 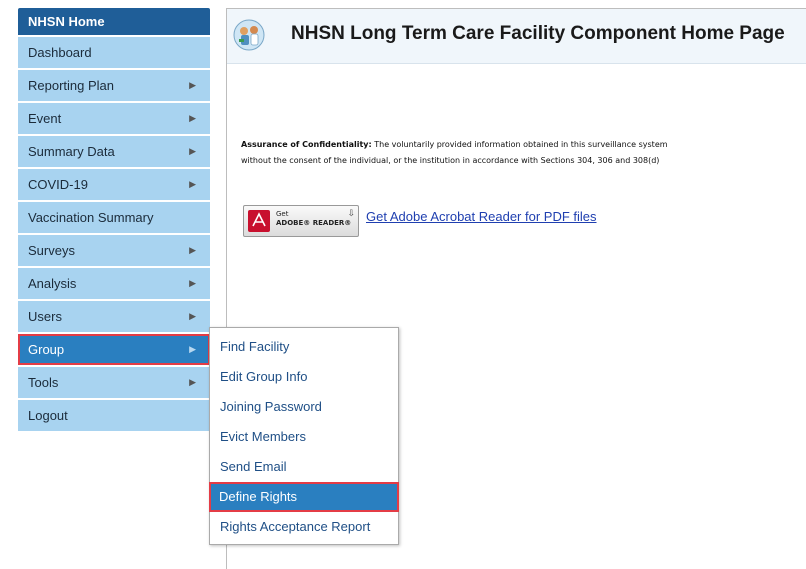 I want to click on sidebar-item-event: Event ▶, so click(x=114, y=118).